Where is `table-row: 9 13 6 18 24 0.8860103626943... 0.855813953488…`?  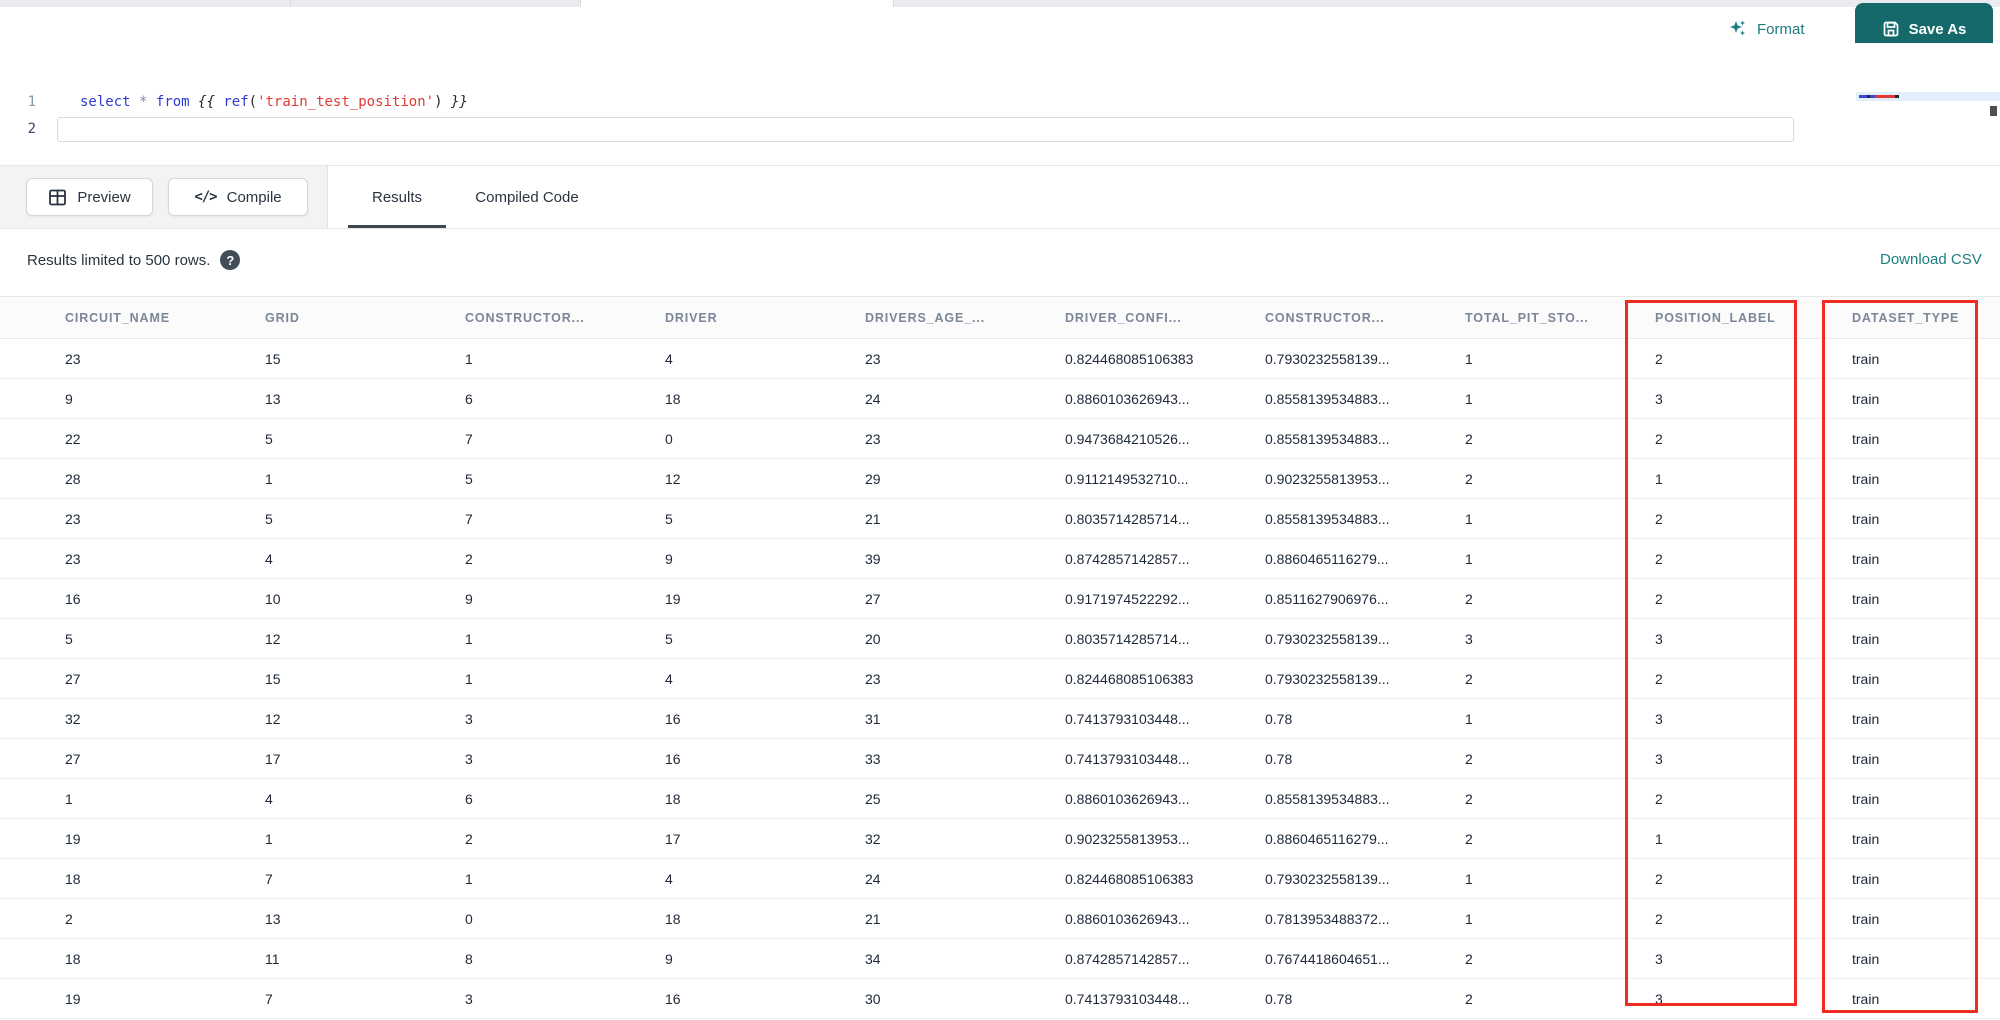
table-row: 9 13 6 18 24 0.8860103626943... 0.855813953488… is located at coordinates (1000, 398).